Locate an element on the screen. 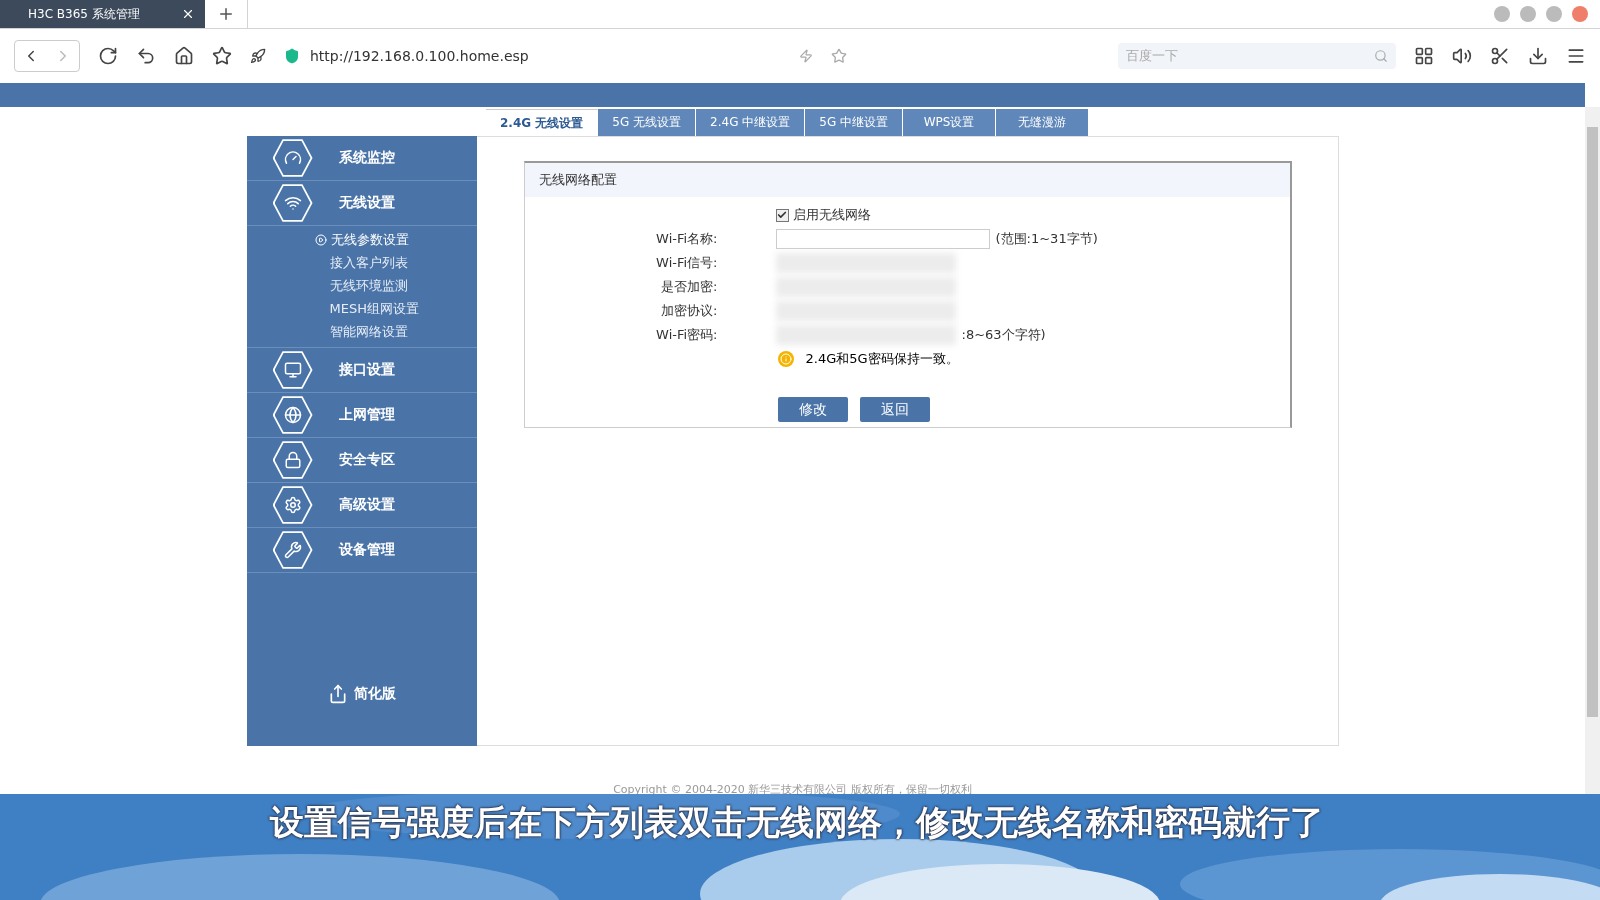 This screenshot has height=900, width=1600. form-button: 修改 is located at coordinates (812, 409).